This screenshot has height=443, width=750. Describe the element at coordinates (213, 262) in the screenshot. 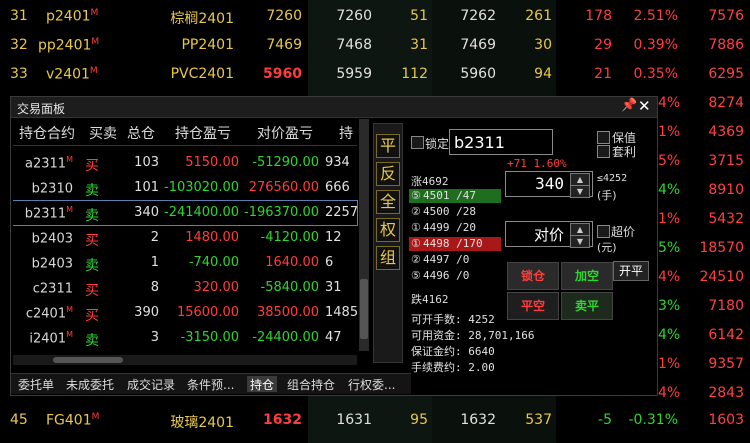

I see `position-hold-pnl: -740.00` at that location.